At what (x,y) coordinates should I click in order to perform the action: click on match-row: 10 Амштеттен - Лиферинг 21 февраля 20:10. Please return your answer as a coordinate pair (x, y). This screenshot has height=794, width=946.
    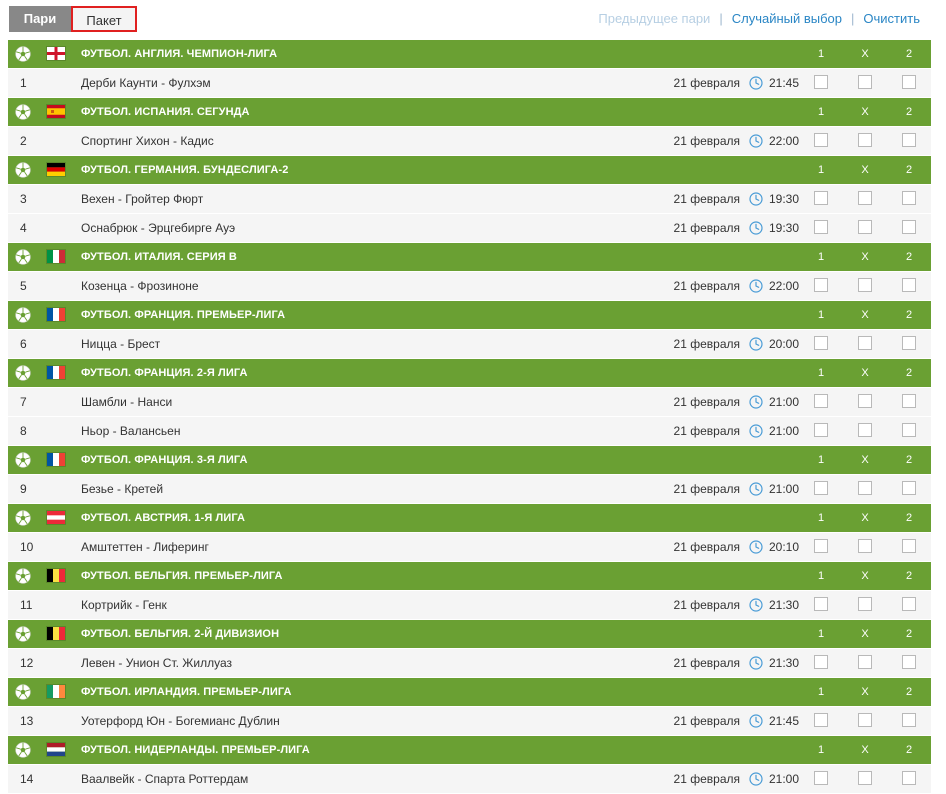
    Looking at the image, I should click on (469, 547).